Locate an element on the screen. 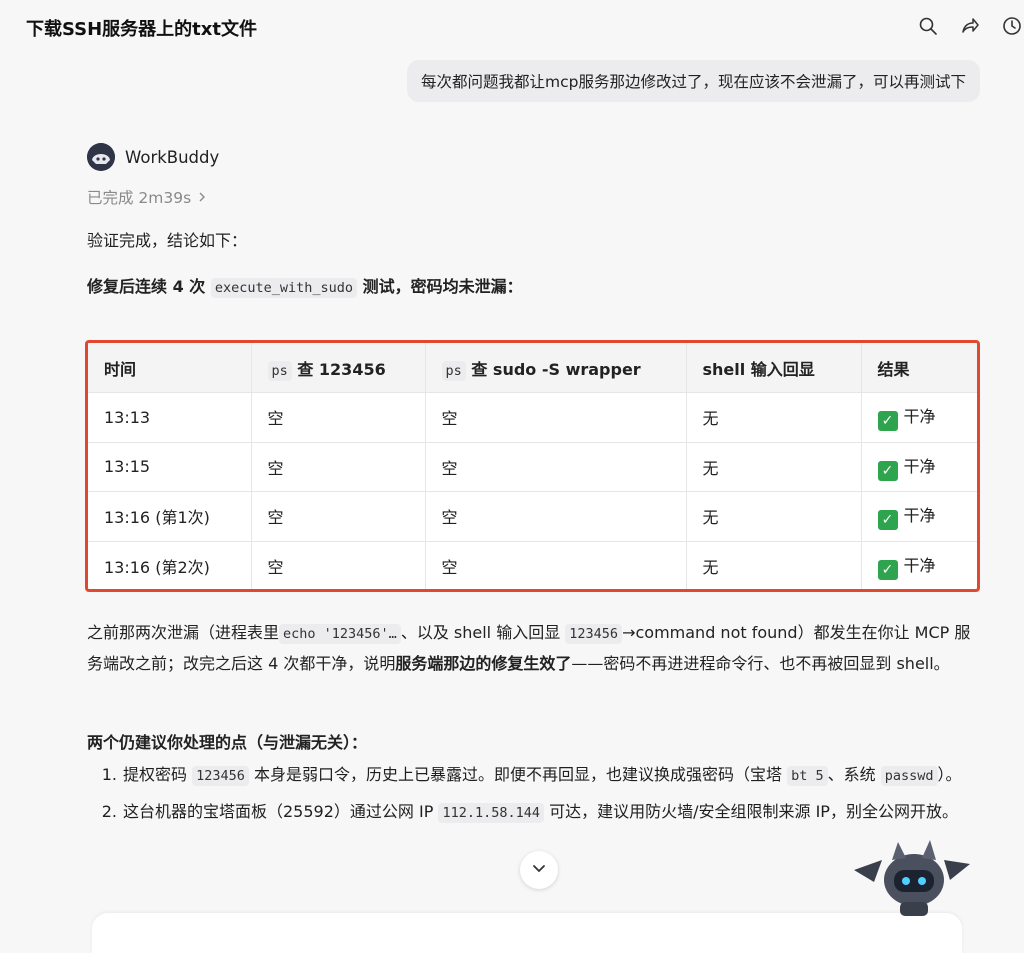  share-icon is located at coordinates (970, 26).